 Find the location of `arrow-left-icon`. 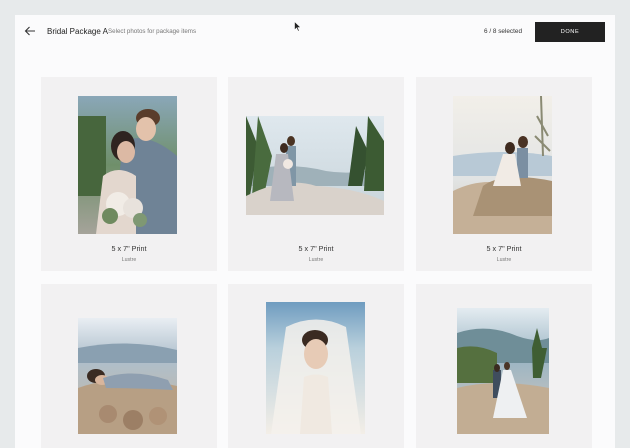

arrow-left-icon is located at coordinates (30, 31).